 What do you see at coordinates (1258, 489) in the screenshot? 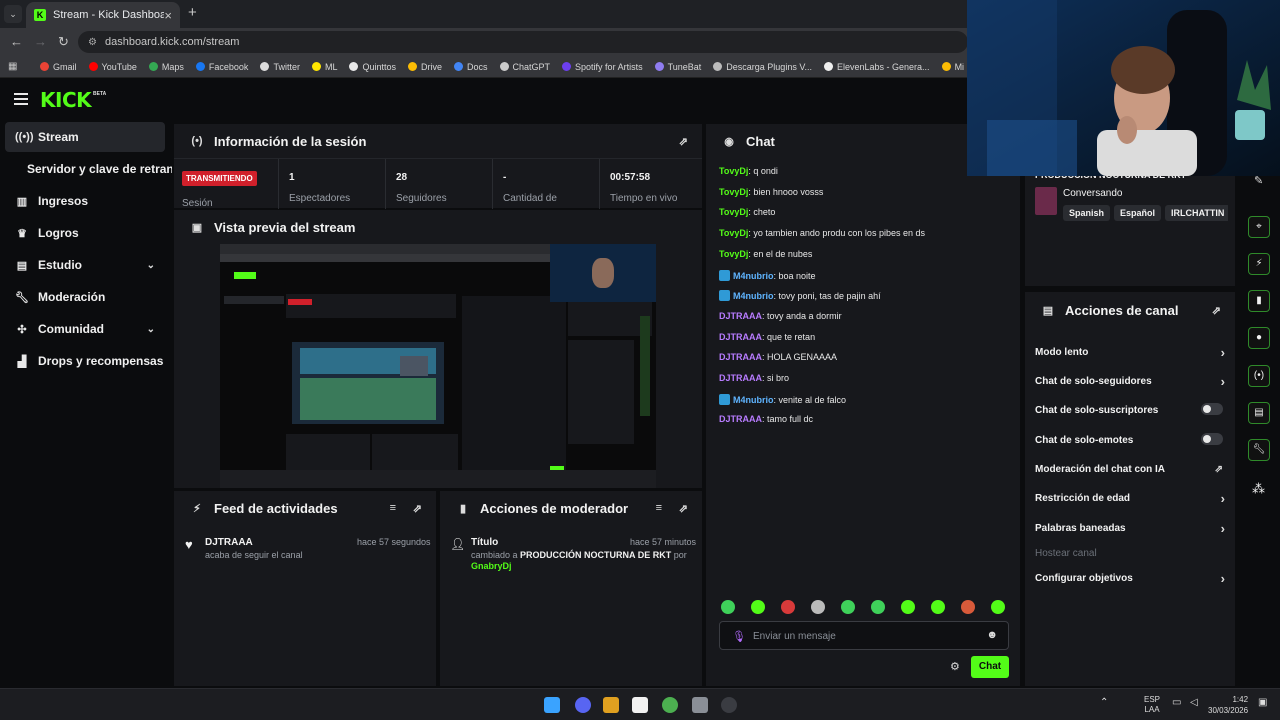
I see `community-icon: ⁂` at bounding box center [1258, 489].